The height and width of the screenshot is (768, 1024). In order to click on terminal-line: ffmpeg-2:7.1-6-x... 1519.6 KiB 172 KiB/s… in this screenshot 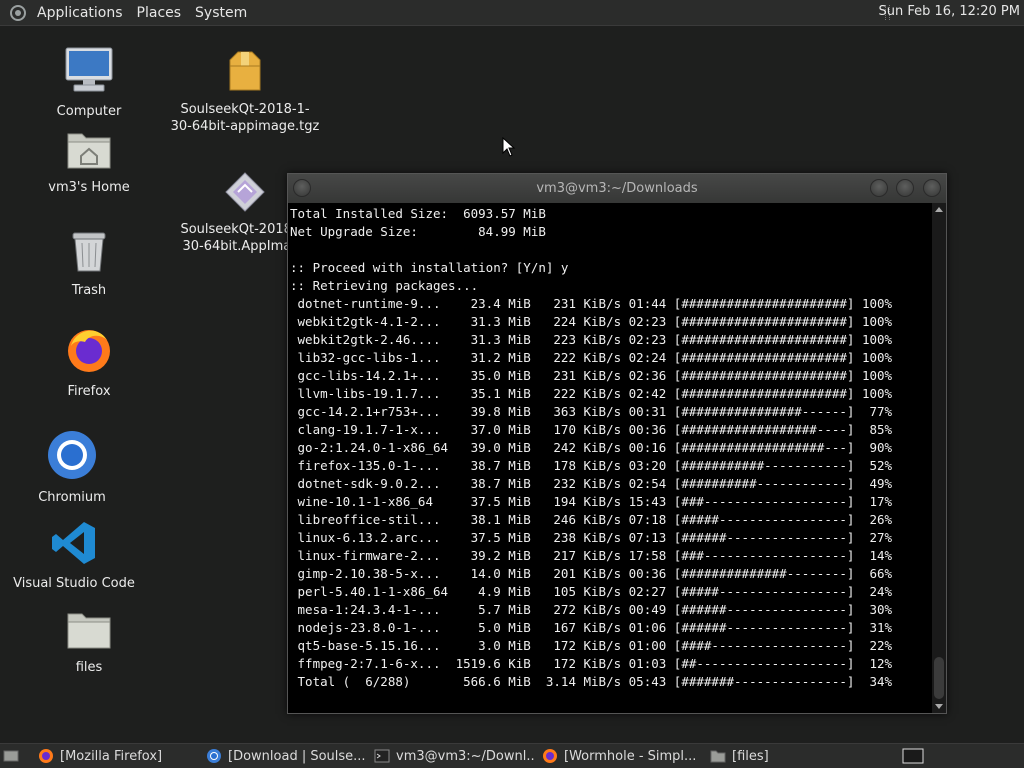, I will do `click(591, 663)`.